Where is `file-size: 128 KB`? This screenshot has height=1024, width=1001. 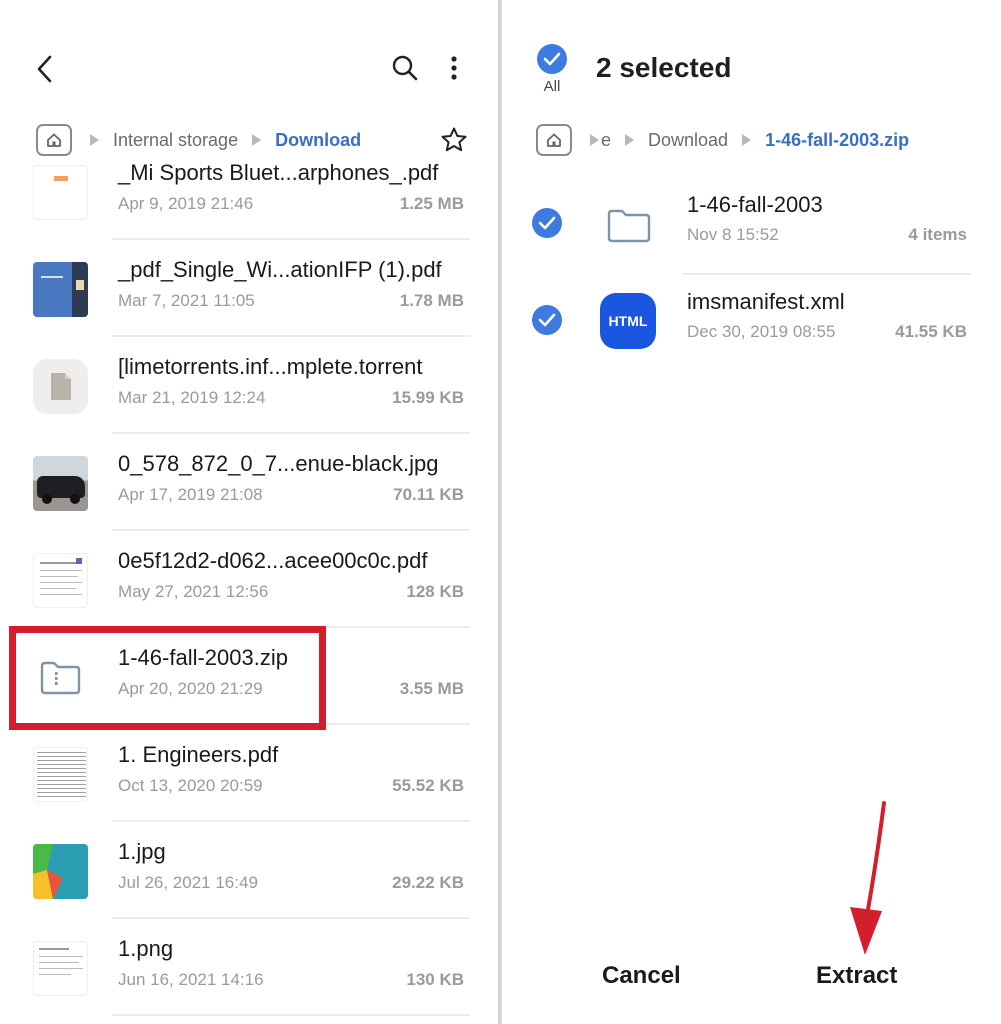
file-size: 128 KB is located at coordinates (435, 591).